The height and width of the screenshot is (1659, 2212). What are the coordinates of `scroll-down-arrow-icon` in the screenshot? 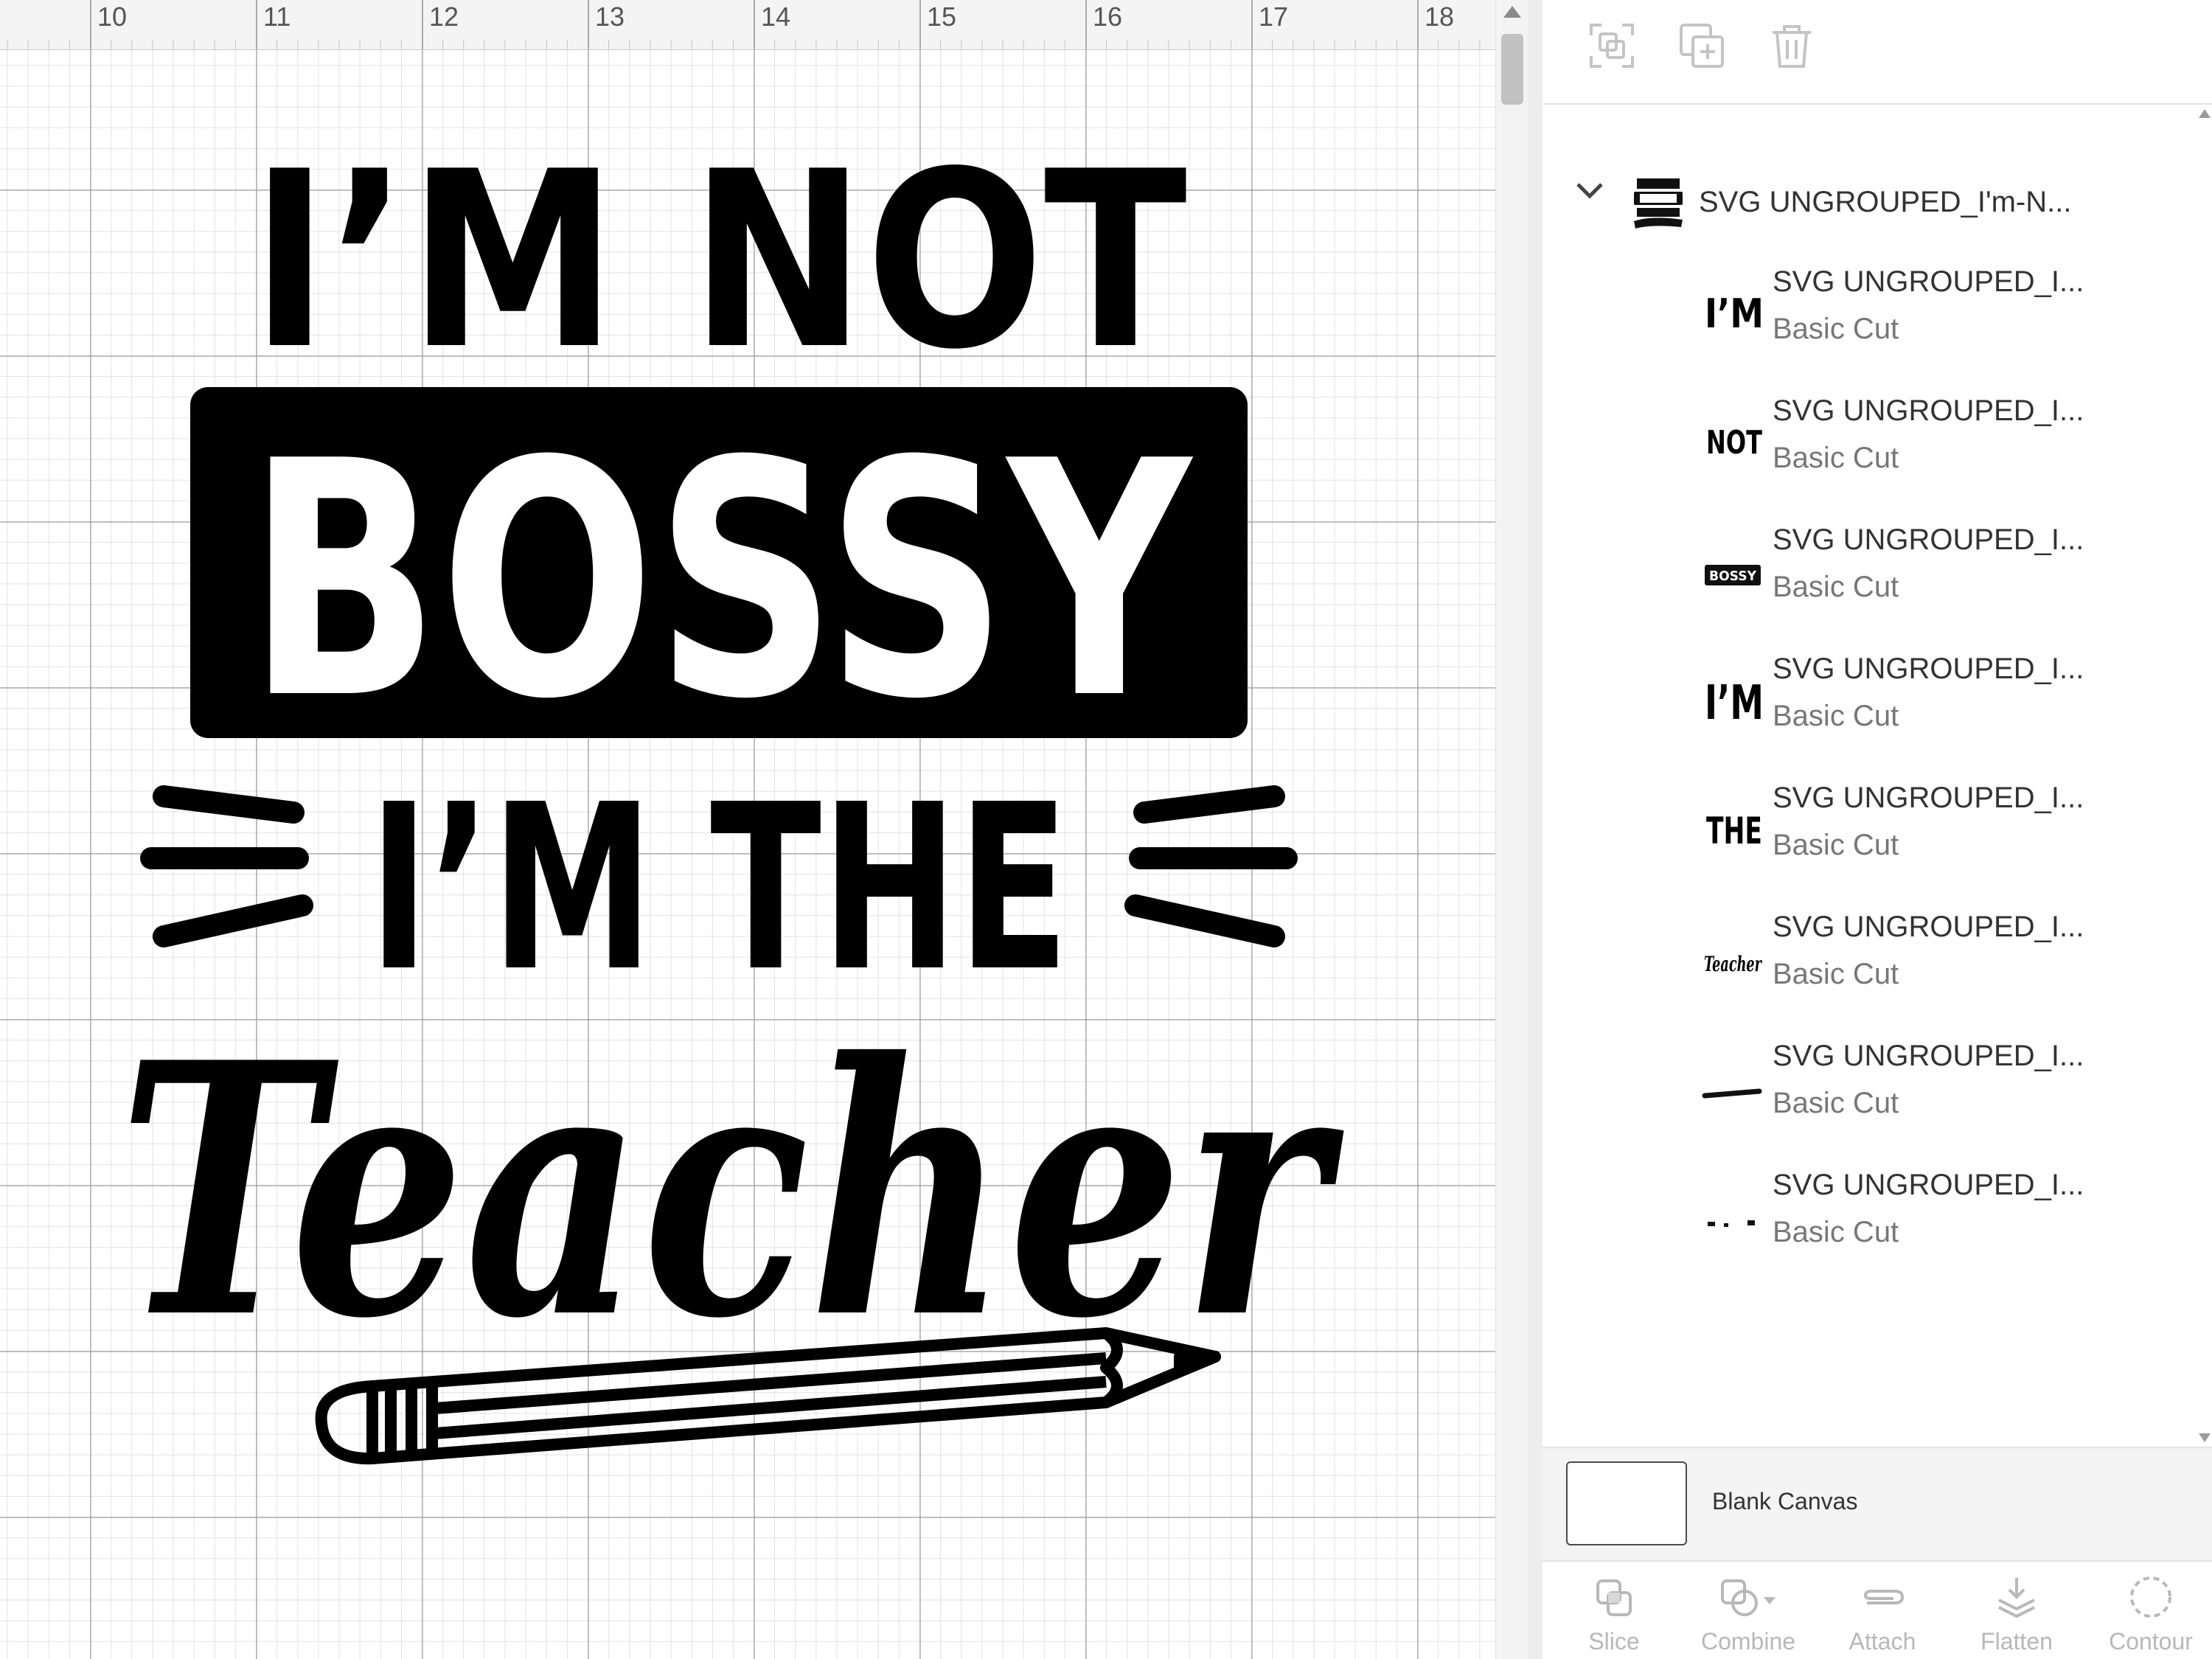 It's located at (2205, 1437).